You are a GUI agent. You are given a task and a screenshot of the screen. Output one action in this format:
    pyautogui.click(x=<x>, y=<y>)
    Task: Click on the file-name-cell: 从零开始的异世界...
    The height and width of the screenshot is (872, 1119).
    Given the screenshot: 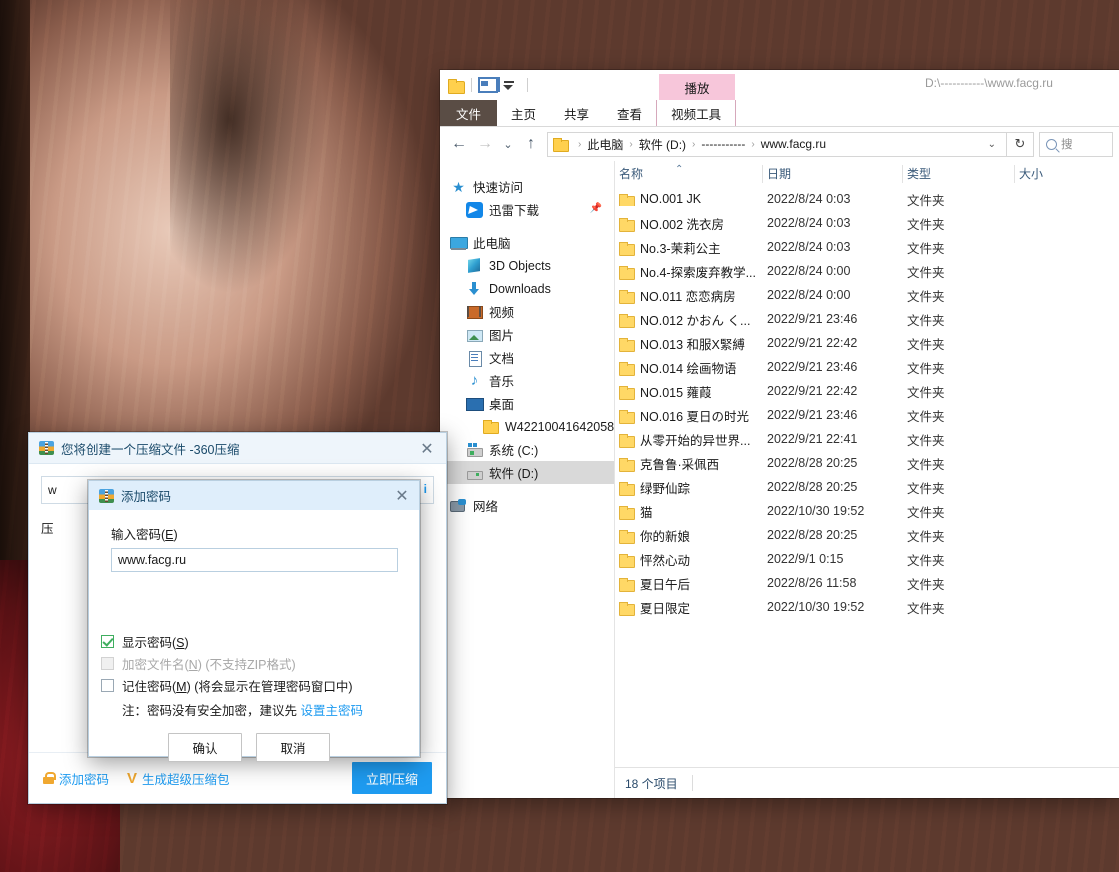 What is the action you would take?
    pyautogui.click(x=689, y=439)
    